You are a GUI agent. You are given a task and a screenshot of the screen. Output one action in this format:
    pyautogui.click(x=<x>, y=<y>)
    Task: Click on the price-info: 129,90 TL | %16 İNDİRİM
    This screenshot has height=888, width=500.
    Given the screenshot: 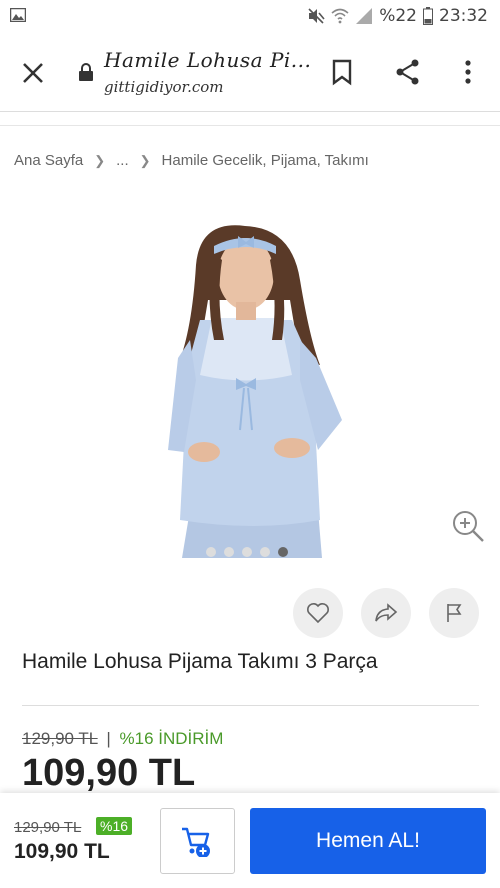 What is the action you would take?
    pyautogui.click(x=122, y=739)
    